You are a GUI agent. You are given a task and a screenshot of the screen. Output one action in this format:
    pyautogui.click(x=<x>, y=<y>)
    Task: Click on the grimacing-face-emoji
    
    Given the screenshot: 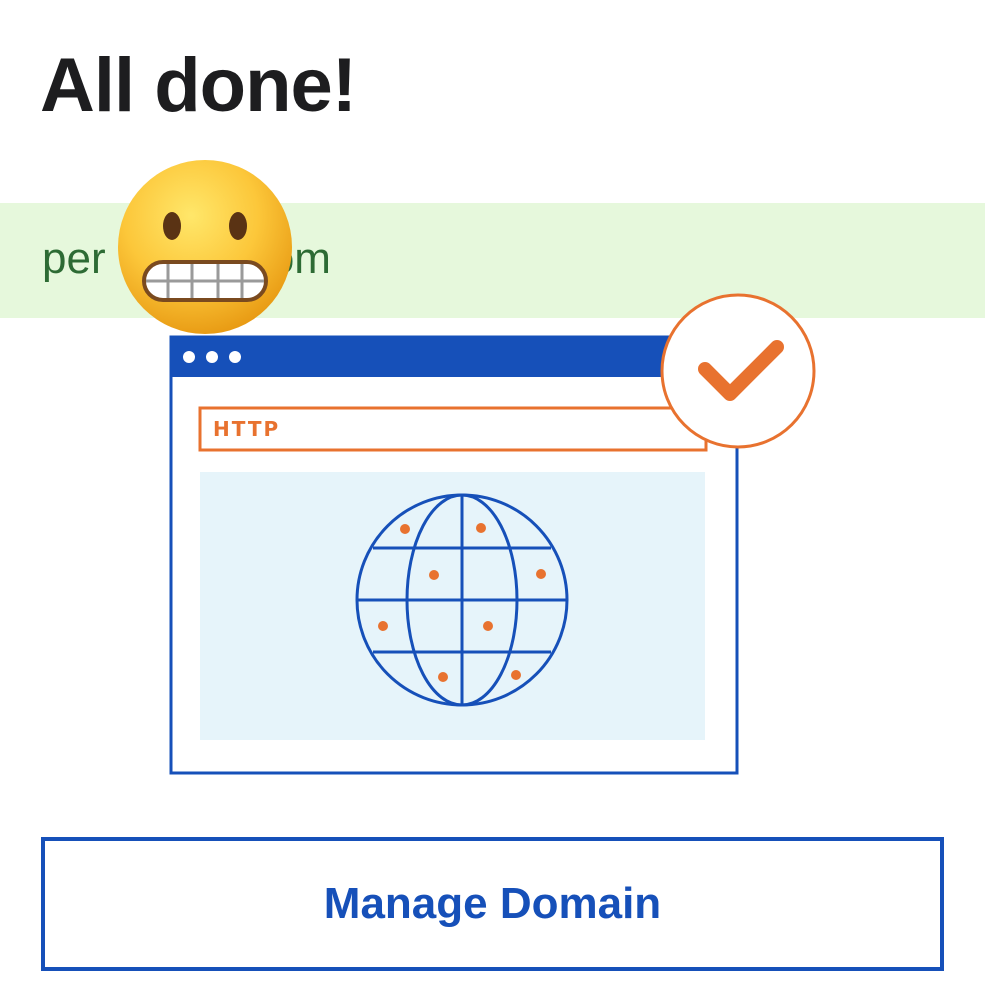 What is the action you would take?
    pyautogui.click(x=205, y=247)
    